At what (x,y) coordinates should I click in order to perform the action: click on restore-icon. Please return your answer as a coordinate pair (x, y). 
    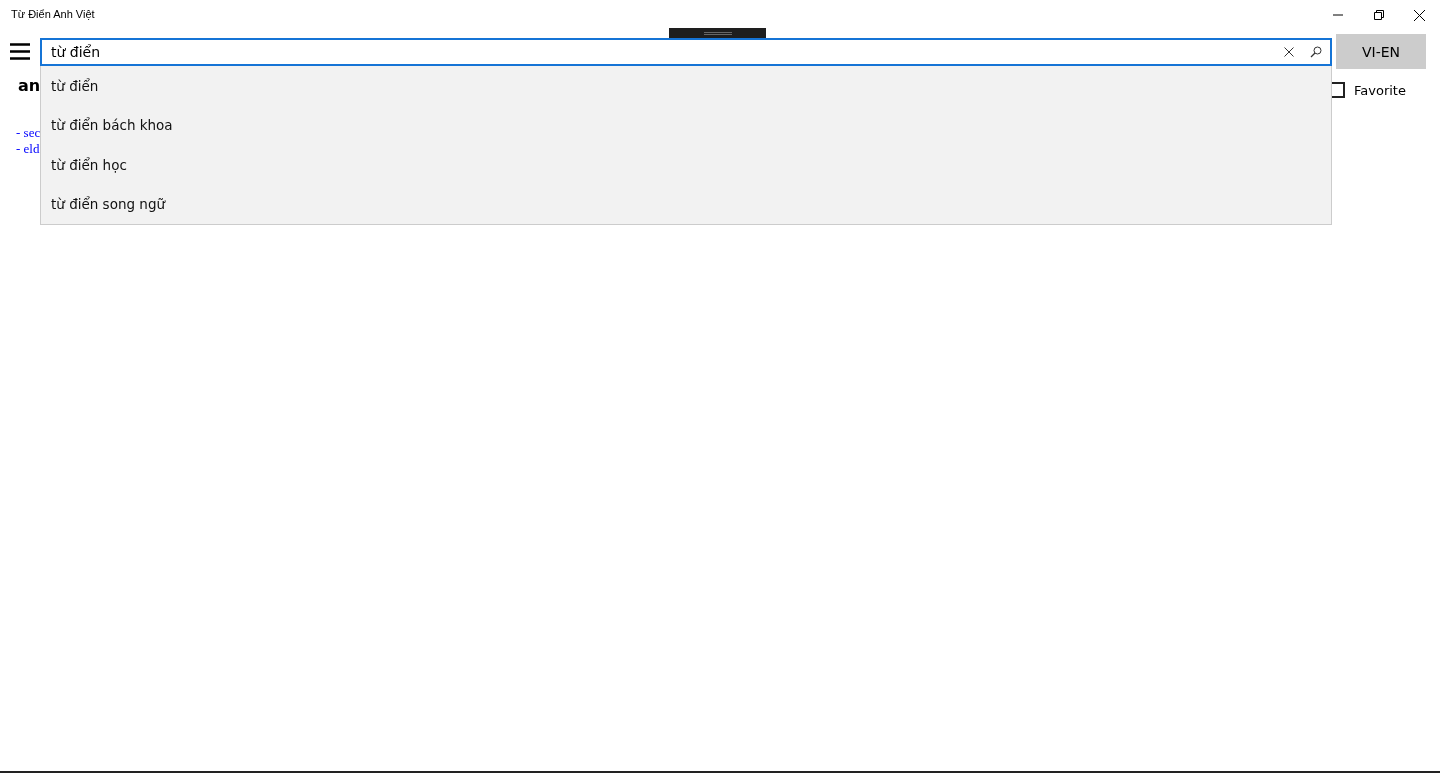
    Looking at the image, I should click on (1378, 15).